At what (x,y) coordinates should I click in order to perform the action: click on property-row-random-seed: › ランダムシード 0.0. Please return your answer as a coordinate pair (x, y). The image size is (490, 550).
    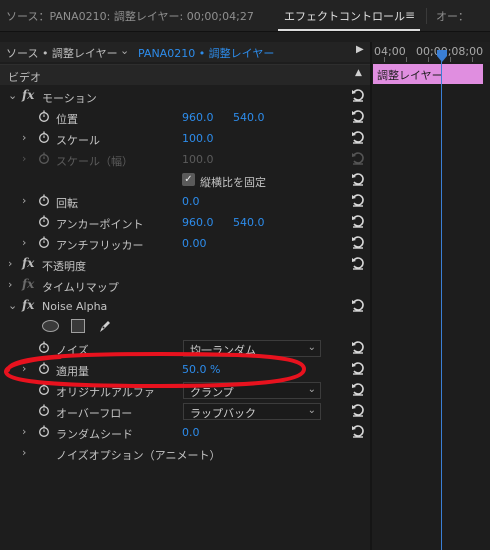
    Looking at the image, I should click on (185, 432).